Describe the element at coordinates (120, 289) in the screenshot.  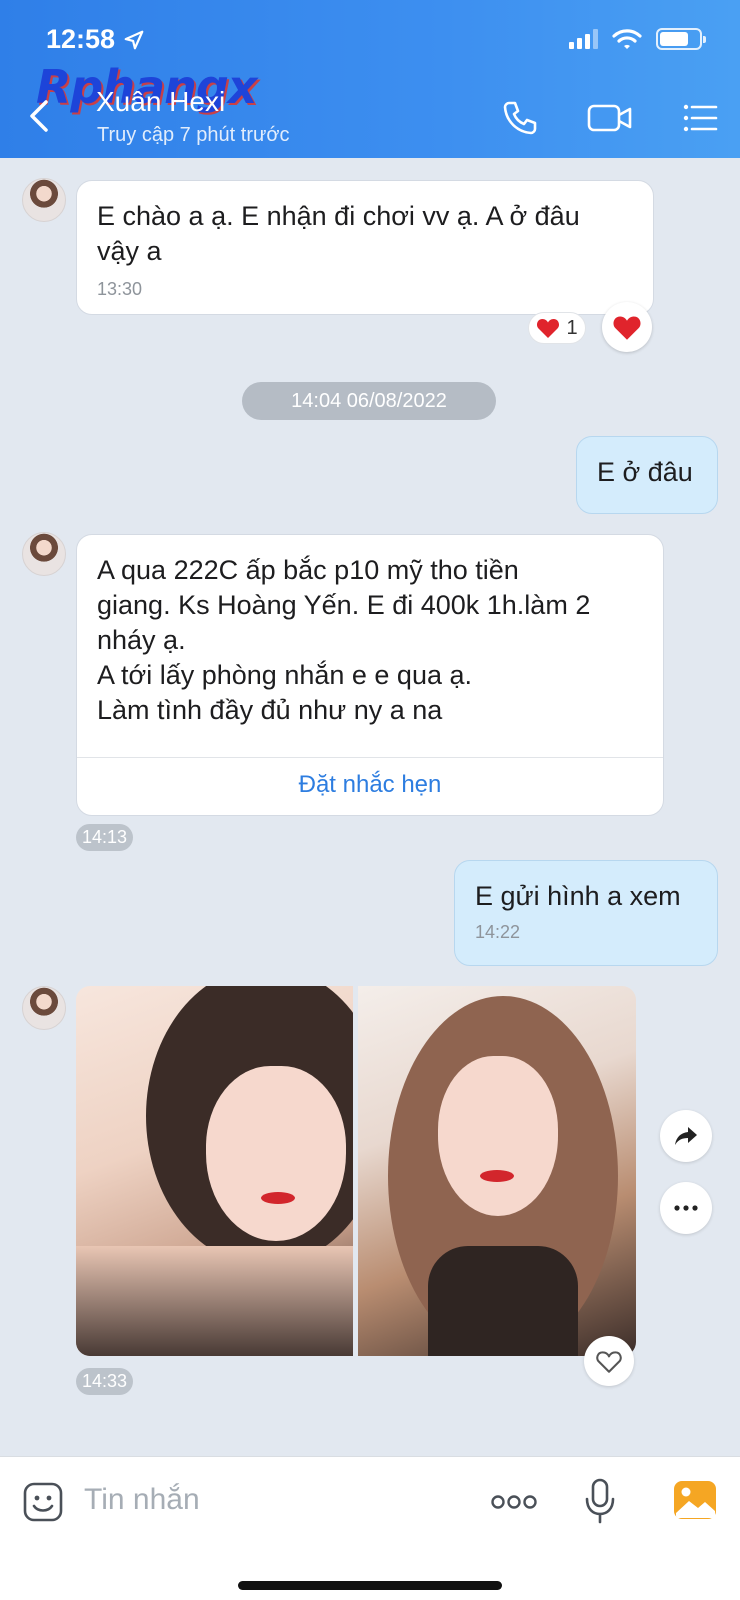
I see `message-time: 13:30` at that location.